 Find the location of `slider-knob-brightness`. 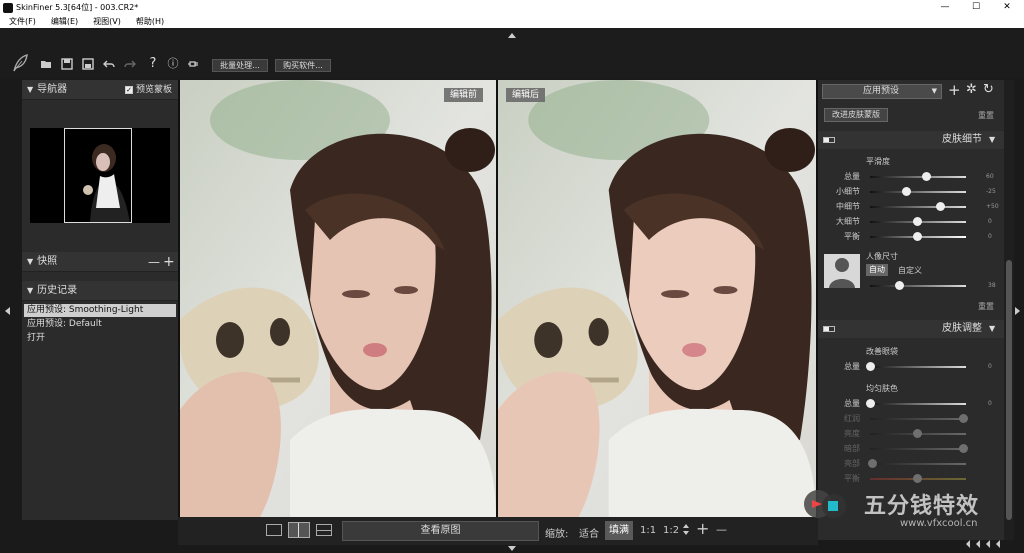

slider-knob-brightness is located at coordinates (917, 433).